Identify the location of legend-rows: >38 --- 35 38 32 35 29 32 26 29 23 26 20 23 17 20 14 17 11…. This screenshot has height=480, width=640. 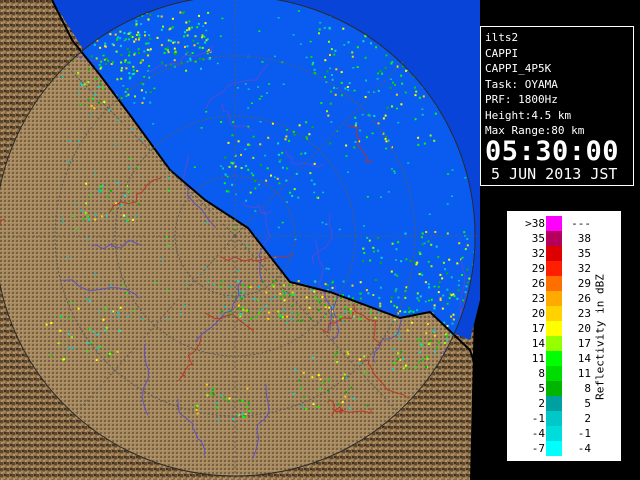
(553, 336).